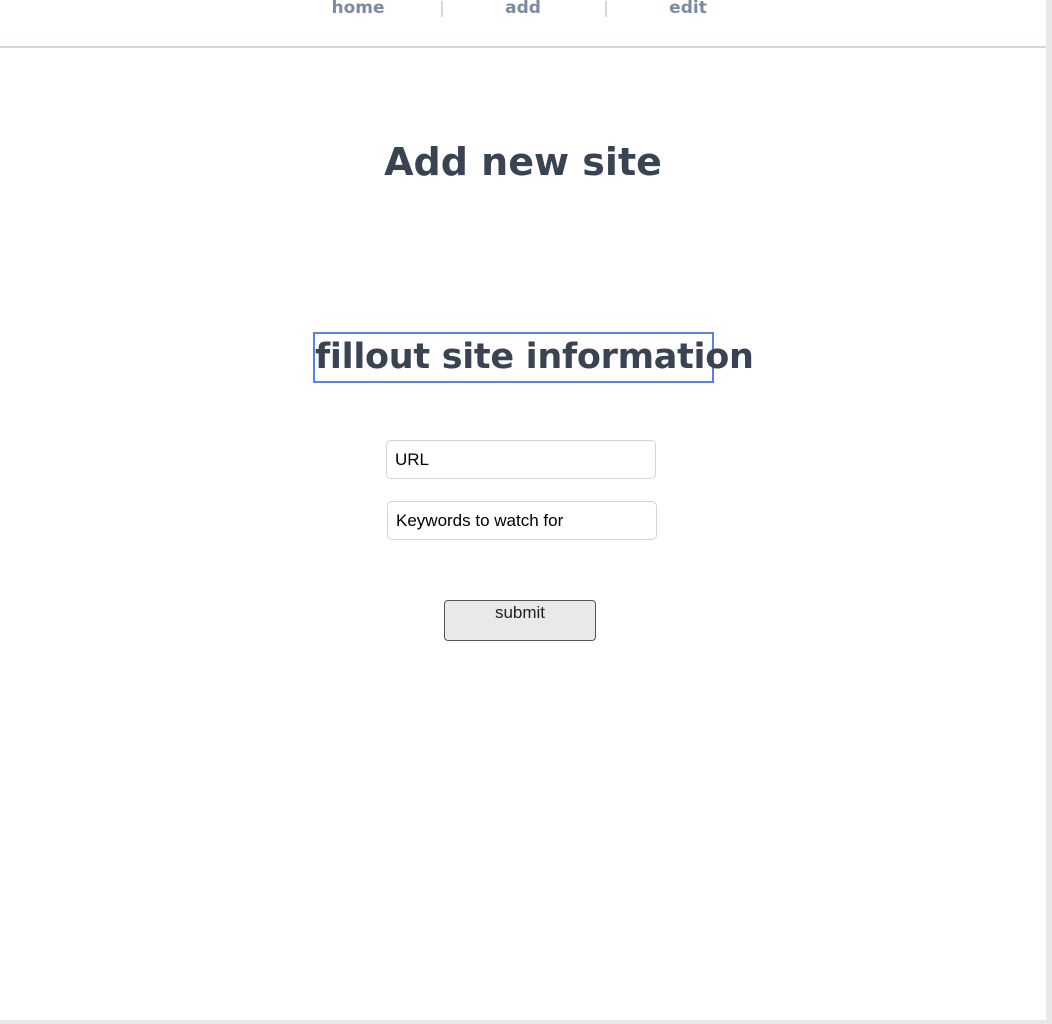  I want to click on page-title: Add new site, so click(523, 162).